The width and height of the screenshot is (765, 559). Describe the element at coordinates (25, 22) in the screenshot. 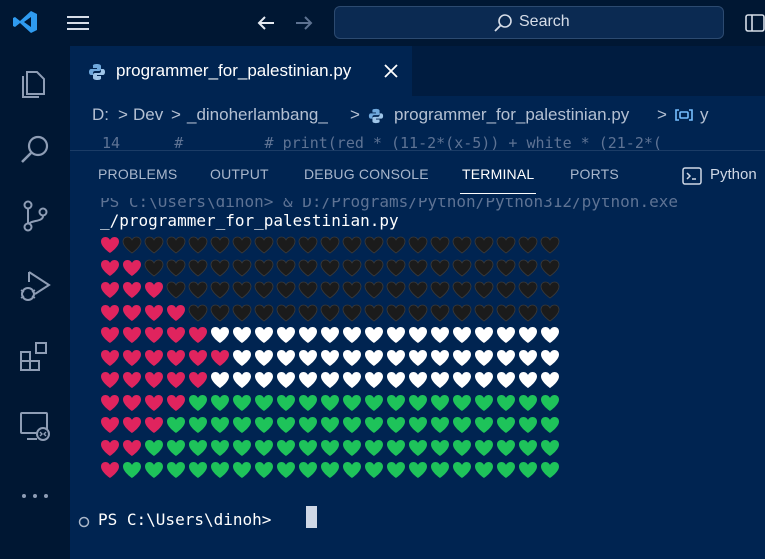

I see `vscode-logo` at that location.